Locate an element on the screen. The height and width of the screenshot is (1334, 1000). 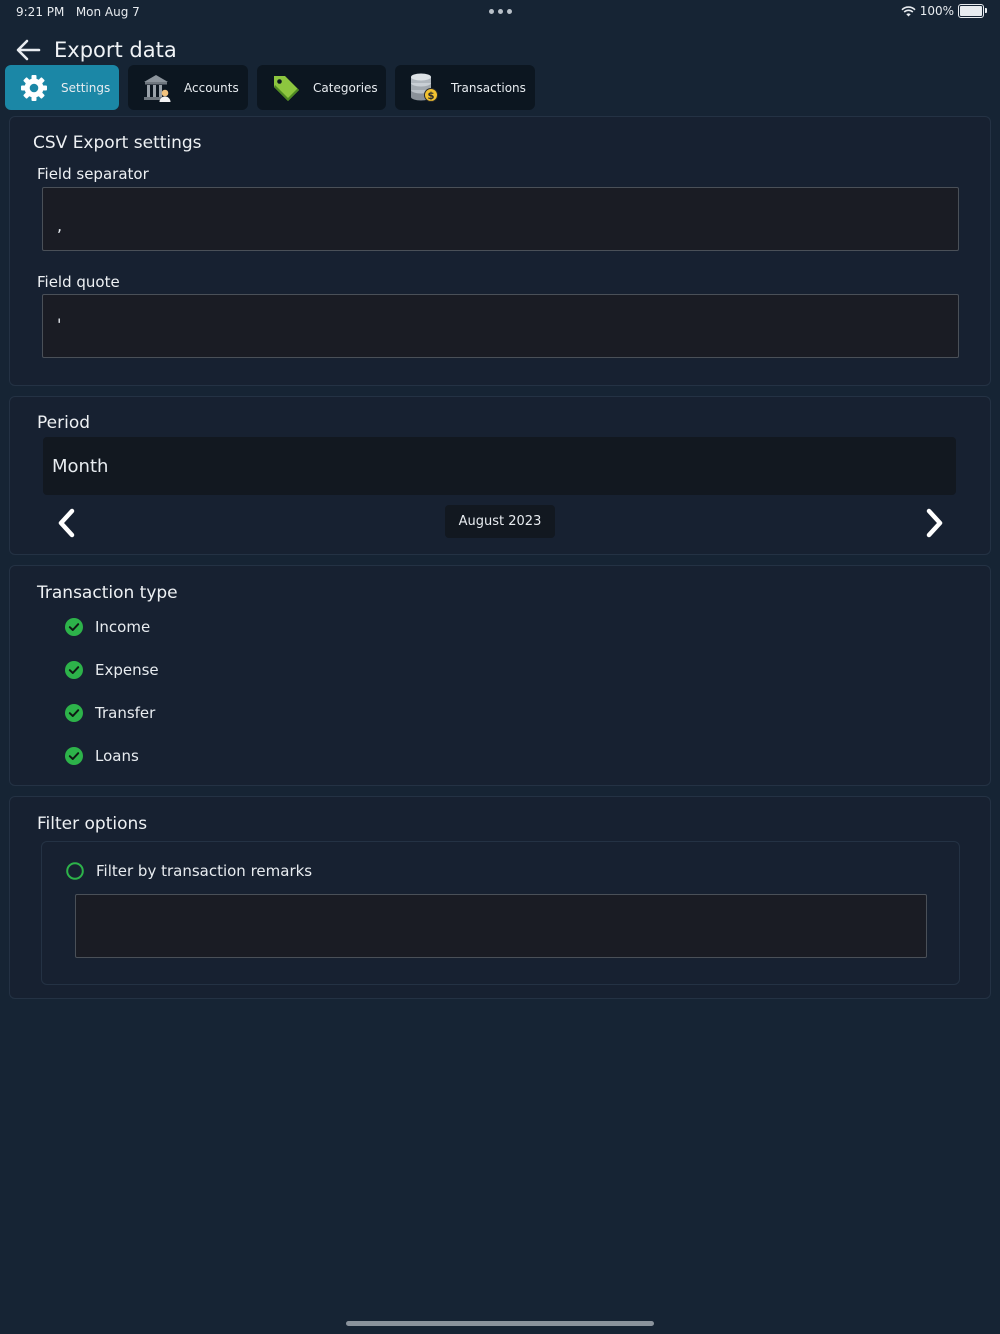
gear-icon is located at coordinates (34, 88).